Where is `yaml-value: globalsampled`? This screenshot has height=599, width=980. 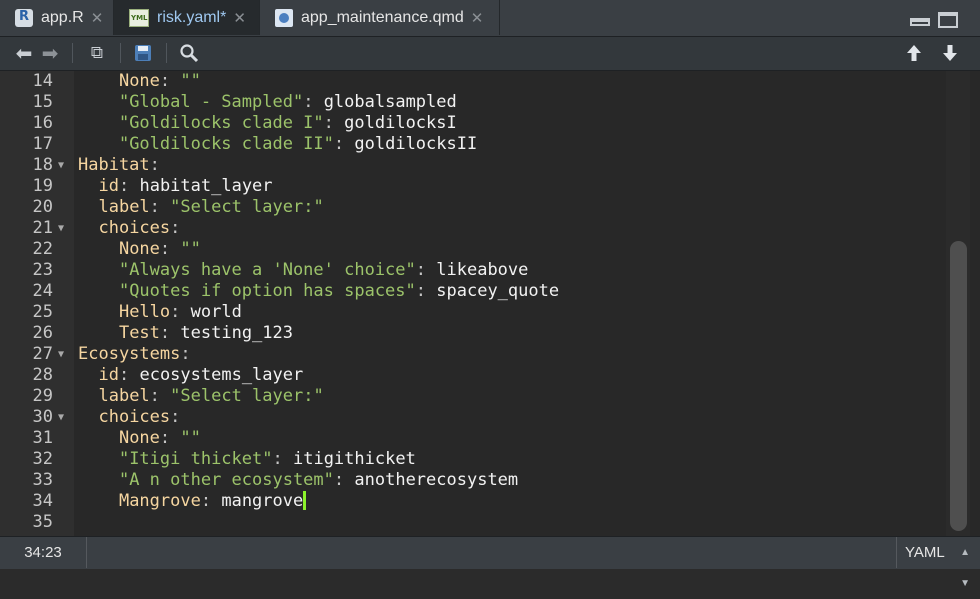
yaml-value: globalsampled is located at coordinates (390, 102).